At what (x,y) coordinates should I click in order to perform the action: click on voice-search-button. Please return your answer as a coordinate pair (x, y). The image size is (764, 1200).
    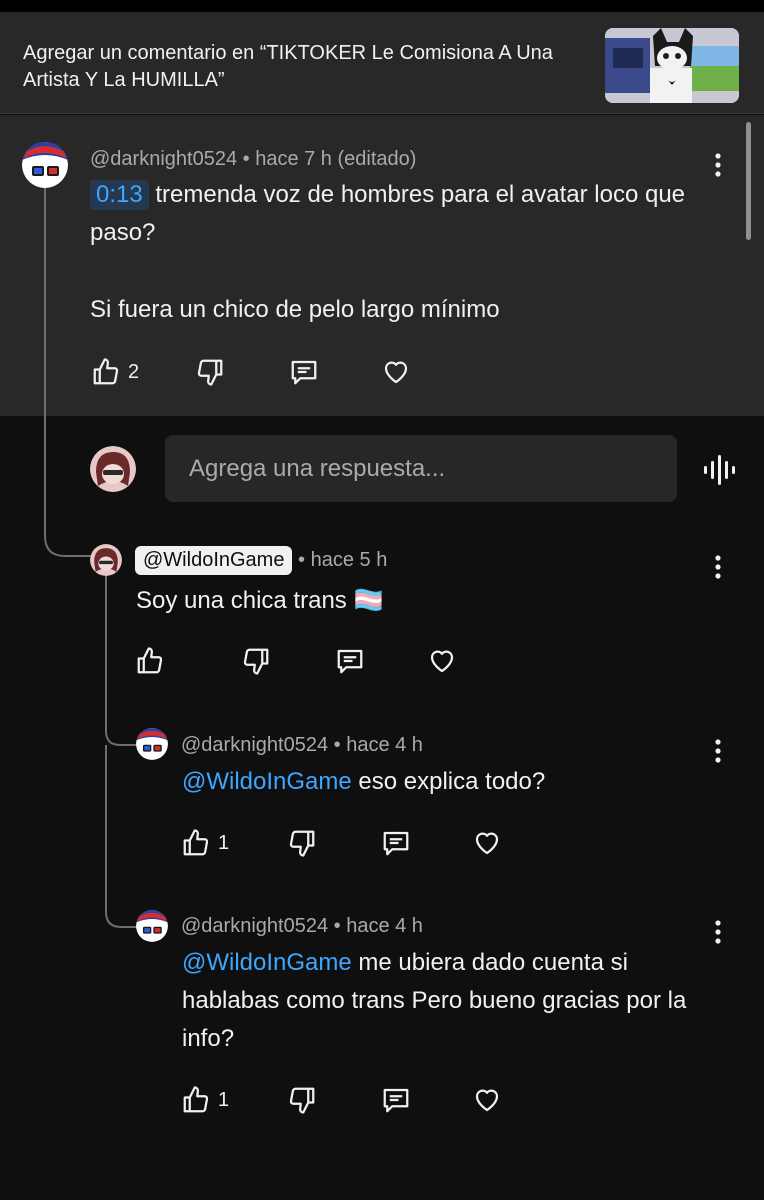
    Looking at the image, I should click on (720, 470).